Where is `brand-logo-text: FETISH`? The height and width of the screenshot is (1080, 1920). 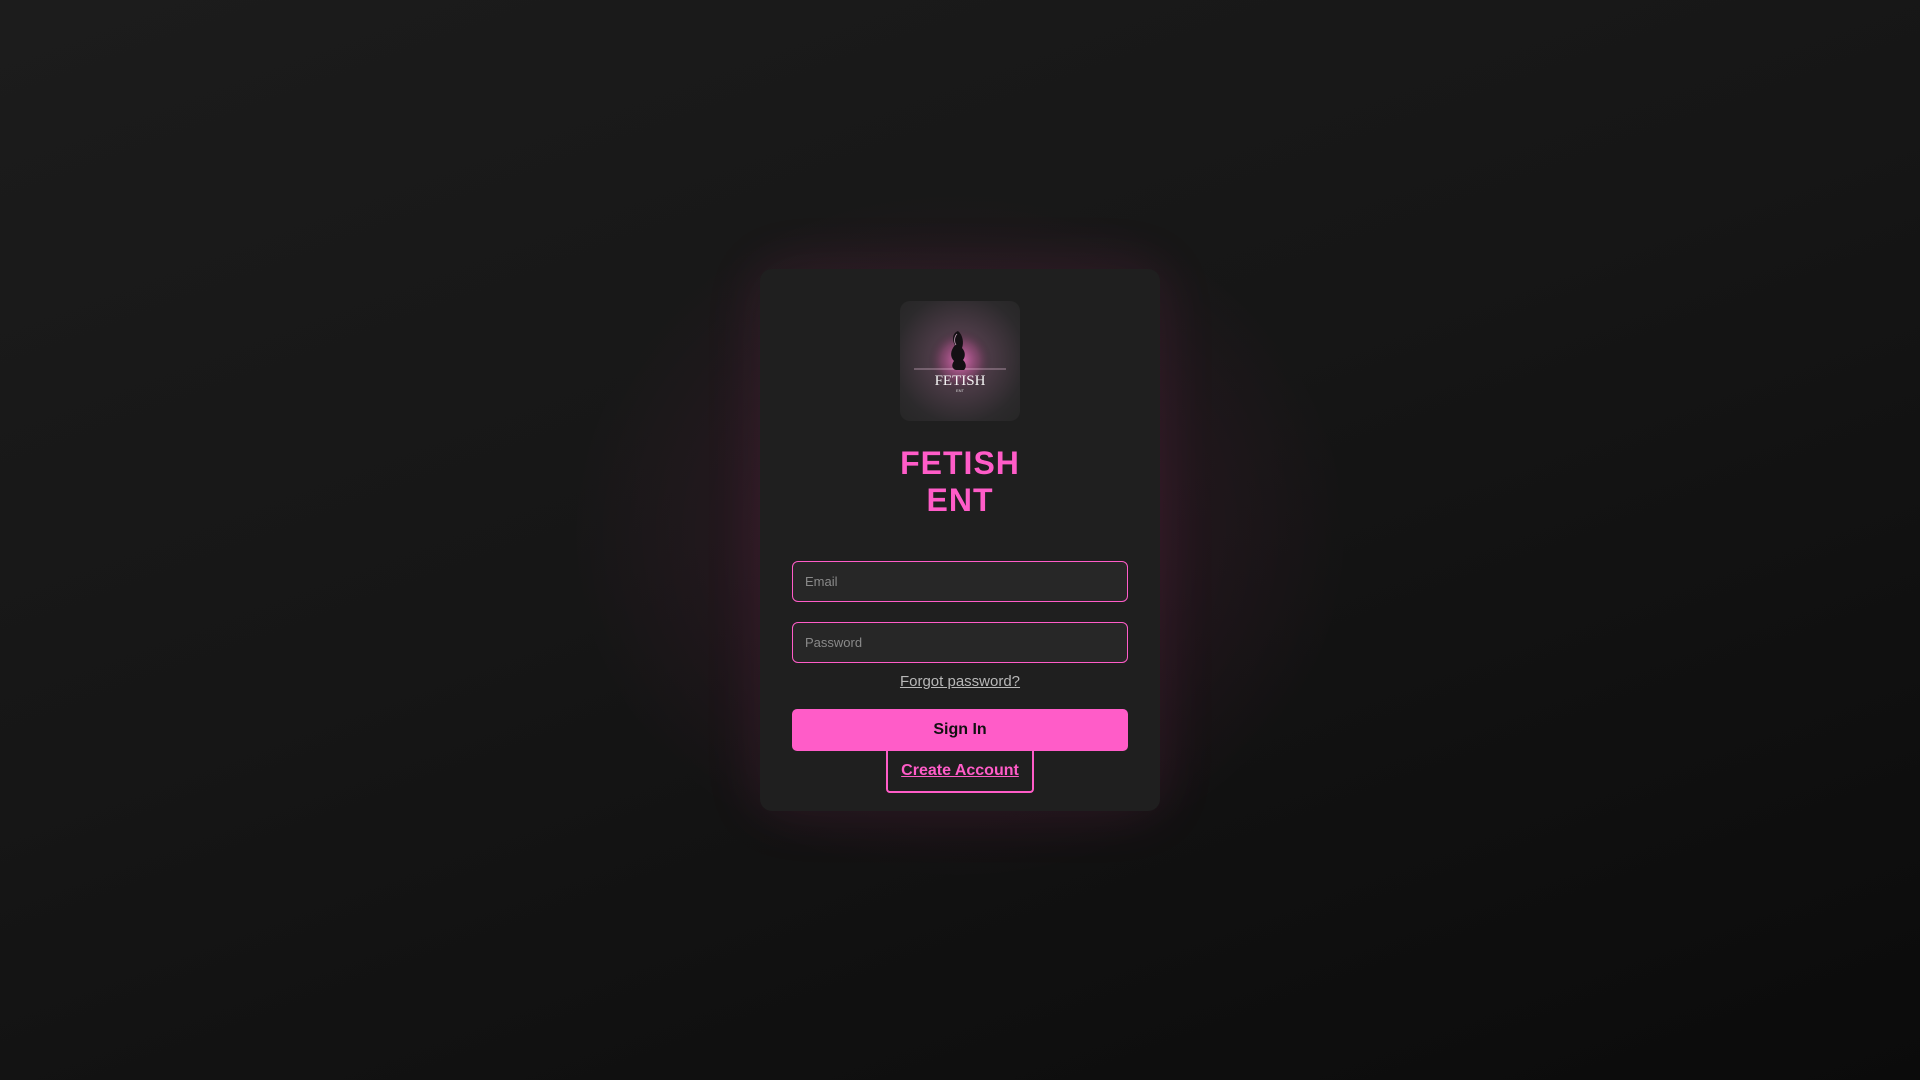
brand-logo-text: FETISH is located at coordinates (960, 381).